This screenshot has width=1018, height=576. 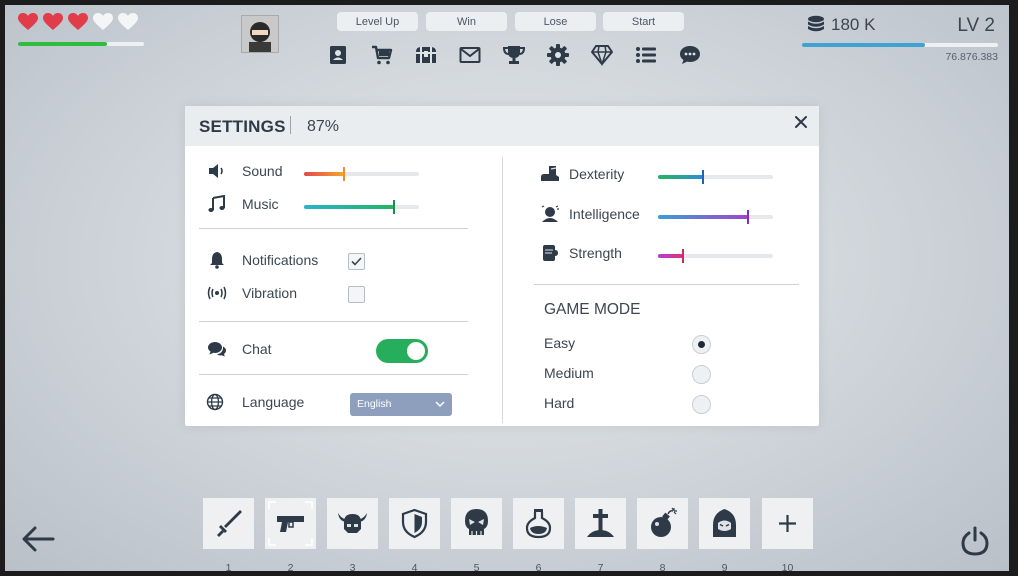 I want to click on shop-button, so click(x=382, y=55).